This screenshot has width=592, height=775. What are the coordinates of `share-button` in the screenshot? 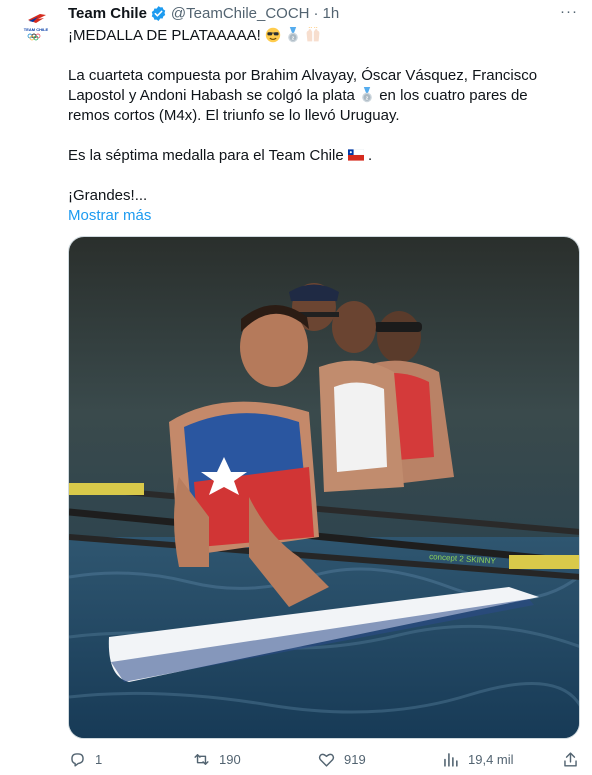 It's located at (574, 759).